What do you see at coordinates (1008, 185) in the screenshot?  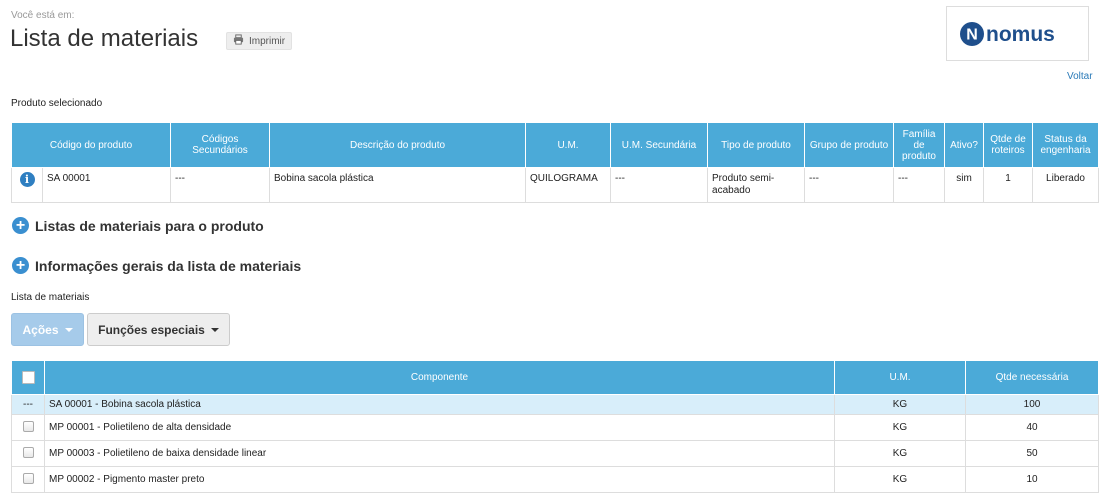 I see `cell-qtde-roteiros: 1` at bounding box center [1008, 185].